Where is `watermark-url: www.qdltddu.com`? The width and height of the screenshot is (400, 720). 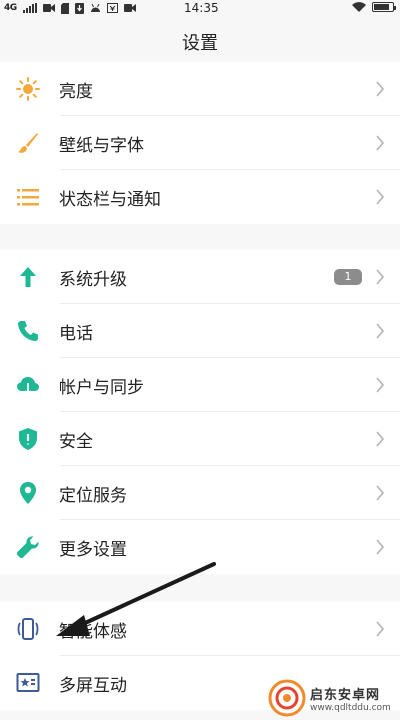
watermark-url: www.qdltddu.com is located at coordinates (350, 707).